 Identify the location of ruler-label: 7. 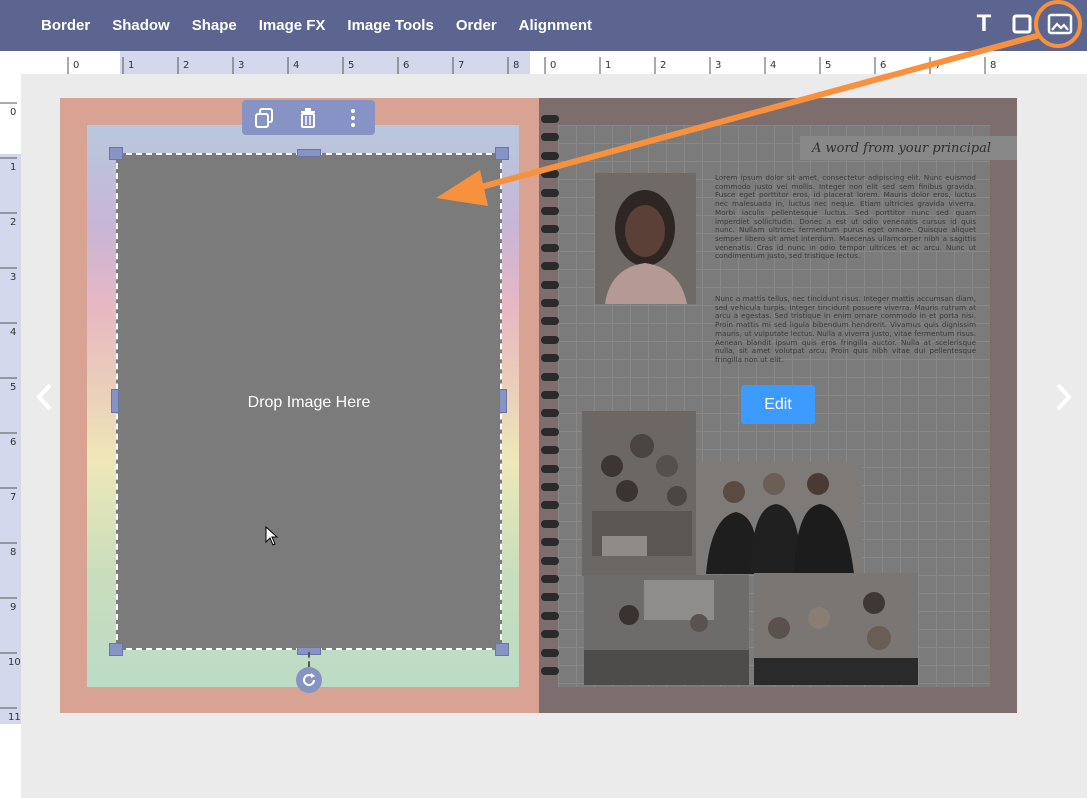
(938, 65).